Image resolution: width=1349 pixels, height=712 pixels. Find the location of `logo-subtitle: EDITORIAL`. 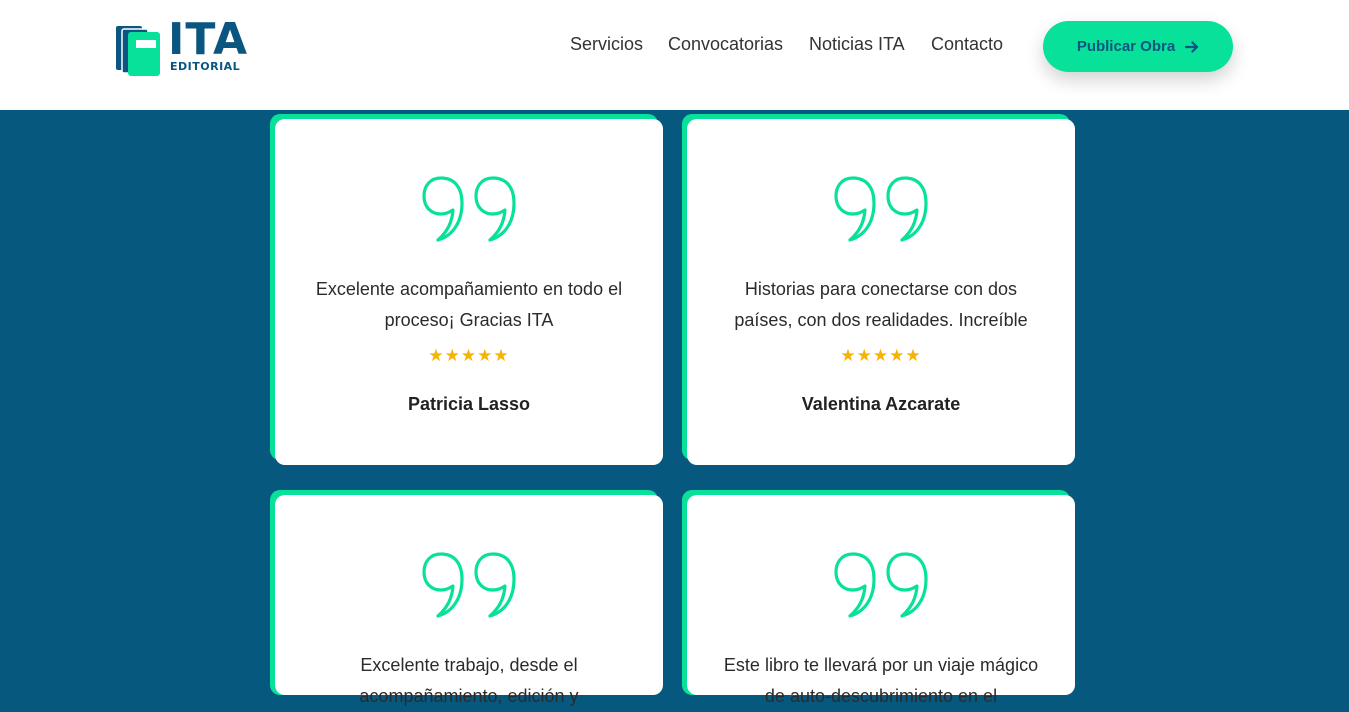

logo-subtitle: EDITORIAL is located at coordinates (205, 66).